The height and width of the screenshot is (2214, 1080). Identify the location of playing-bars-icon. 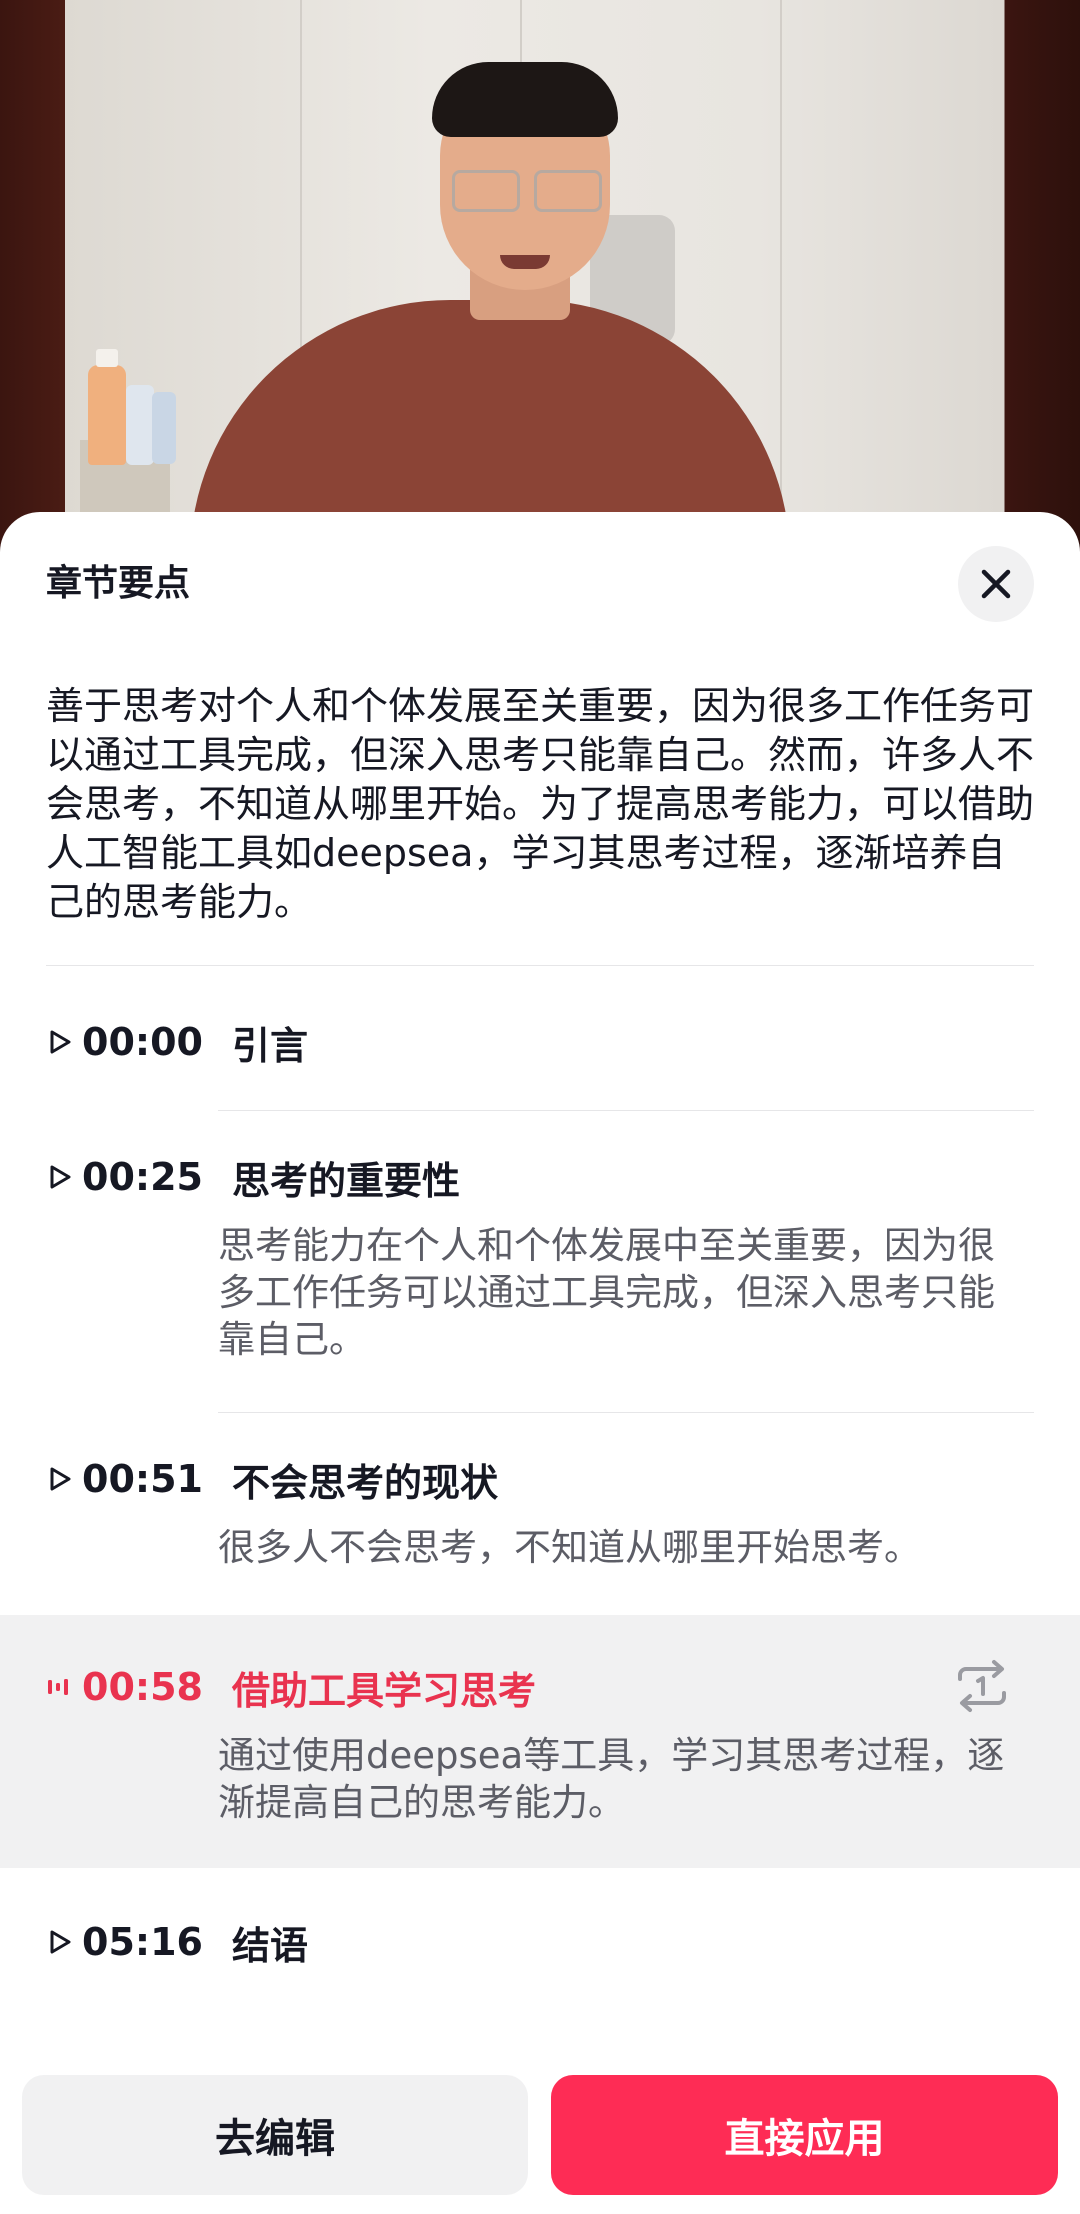
(58, 1687).